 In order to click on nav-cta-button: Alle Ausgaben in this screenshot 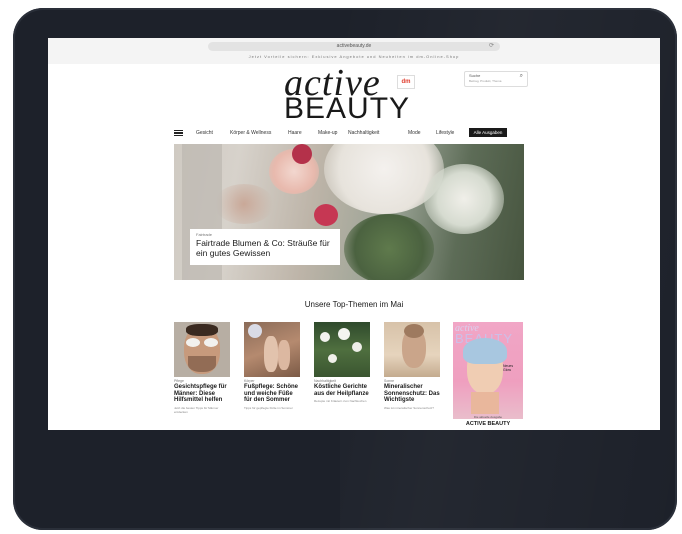, I will do `click(488, 132)`.